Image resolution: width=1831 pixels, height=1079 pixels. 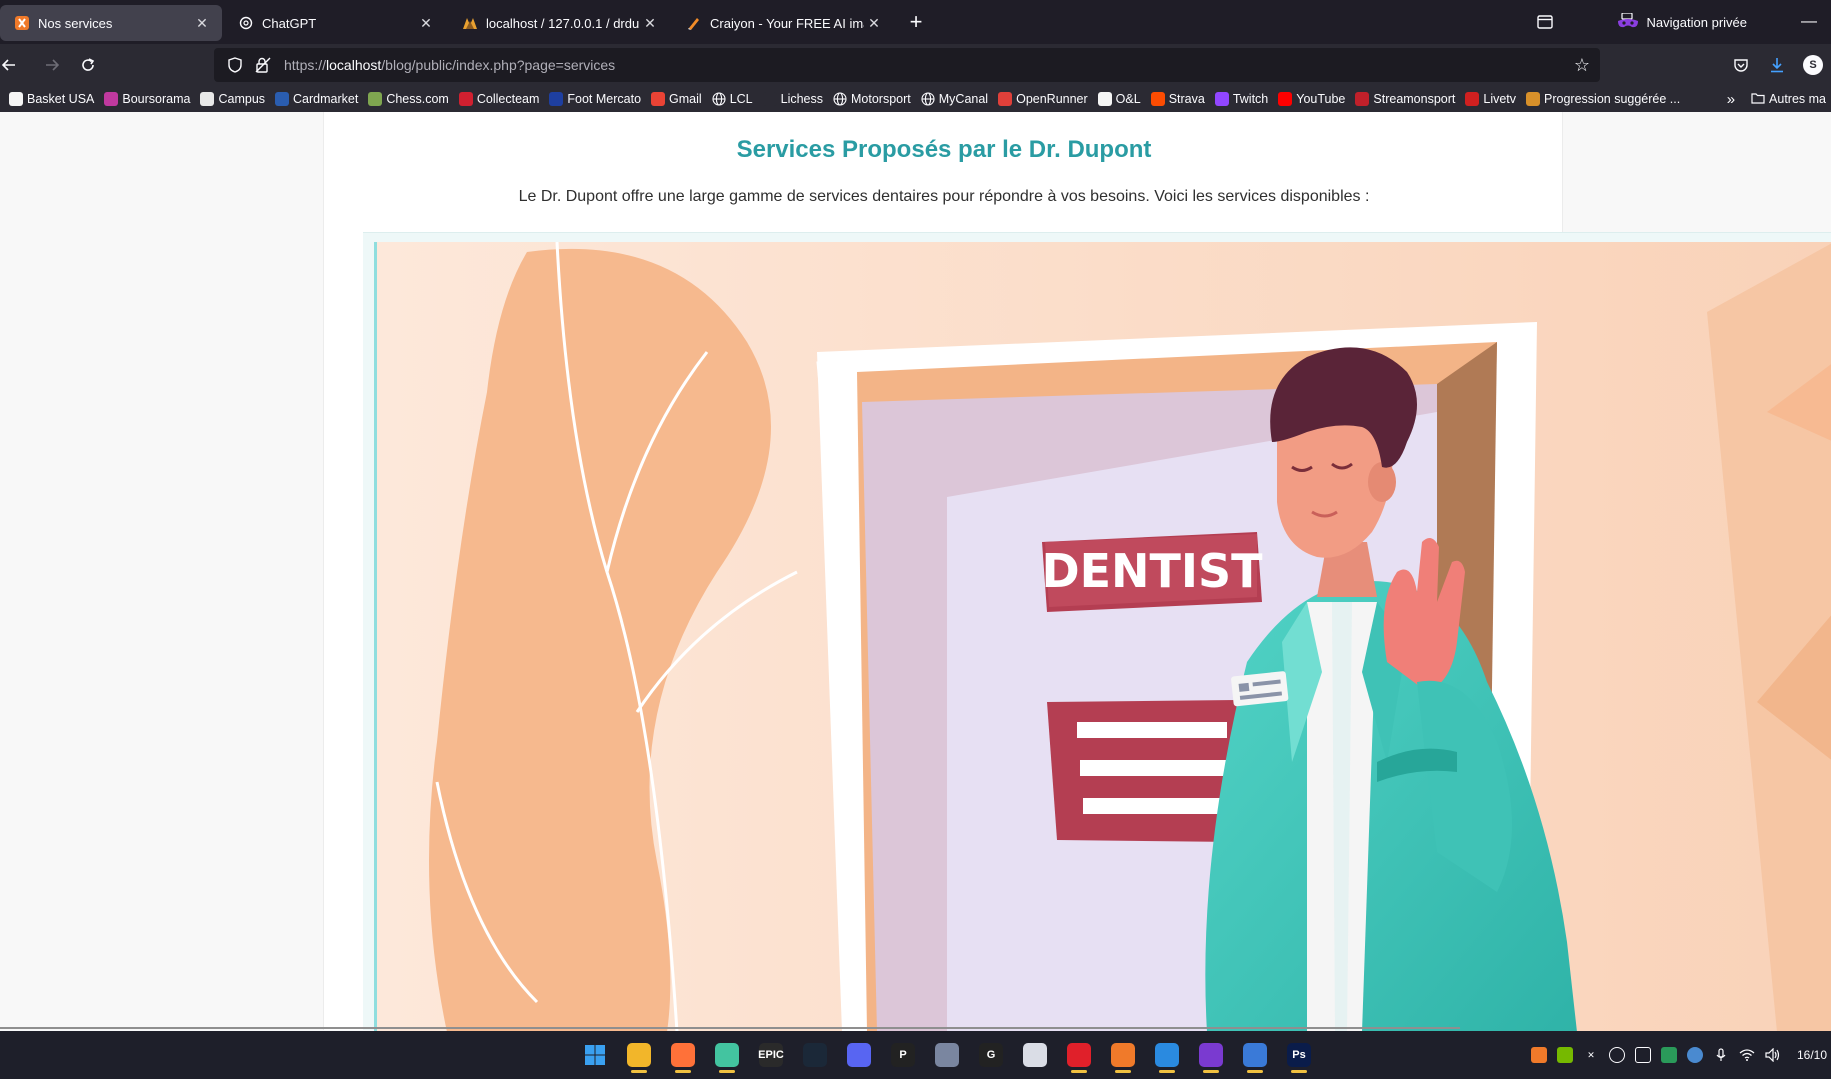 I want to click on shield-tray-icon, so click(x=1616, y=1055).